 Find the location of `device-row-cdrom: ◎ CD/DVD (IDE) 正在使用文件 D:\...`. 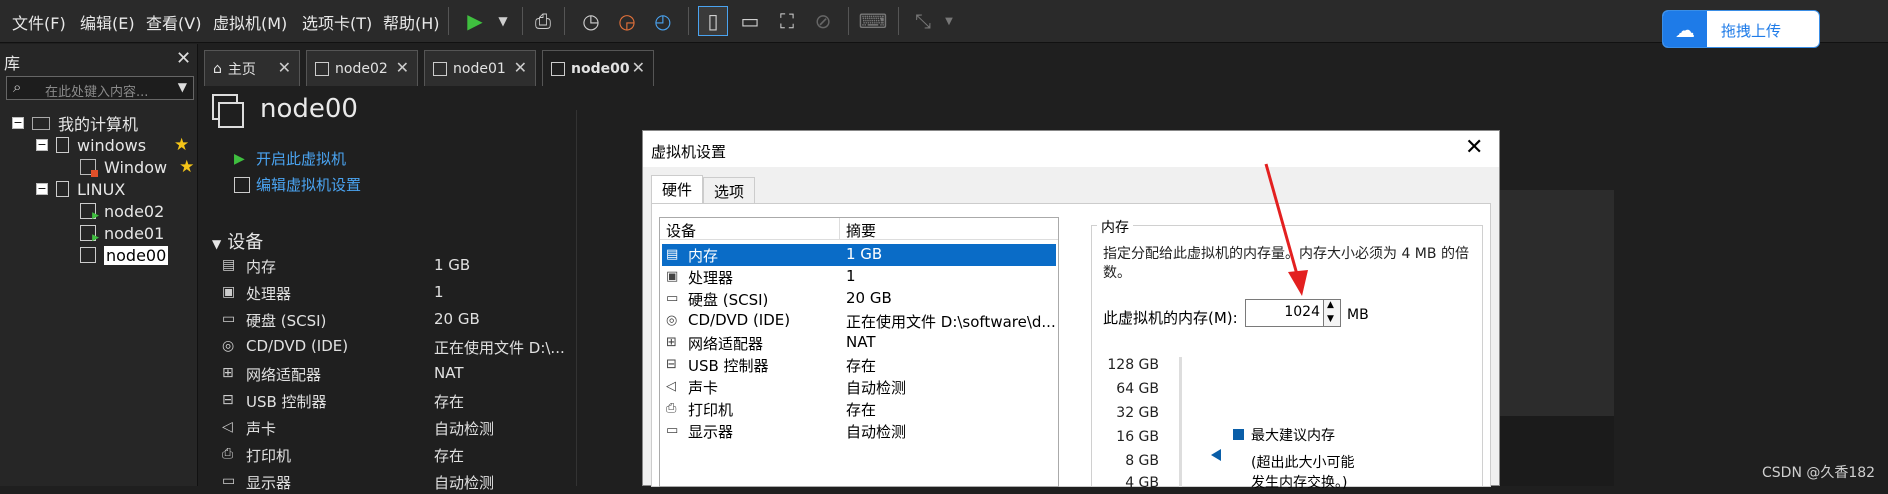

device-row-cdrom: ◎ CD/DVD (IDE) 正在使用文件 D:\... is located at coordinates (393, 347).